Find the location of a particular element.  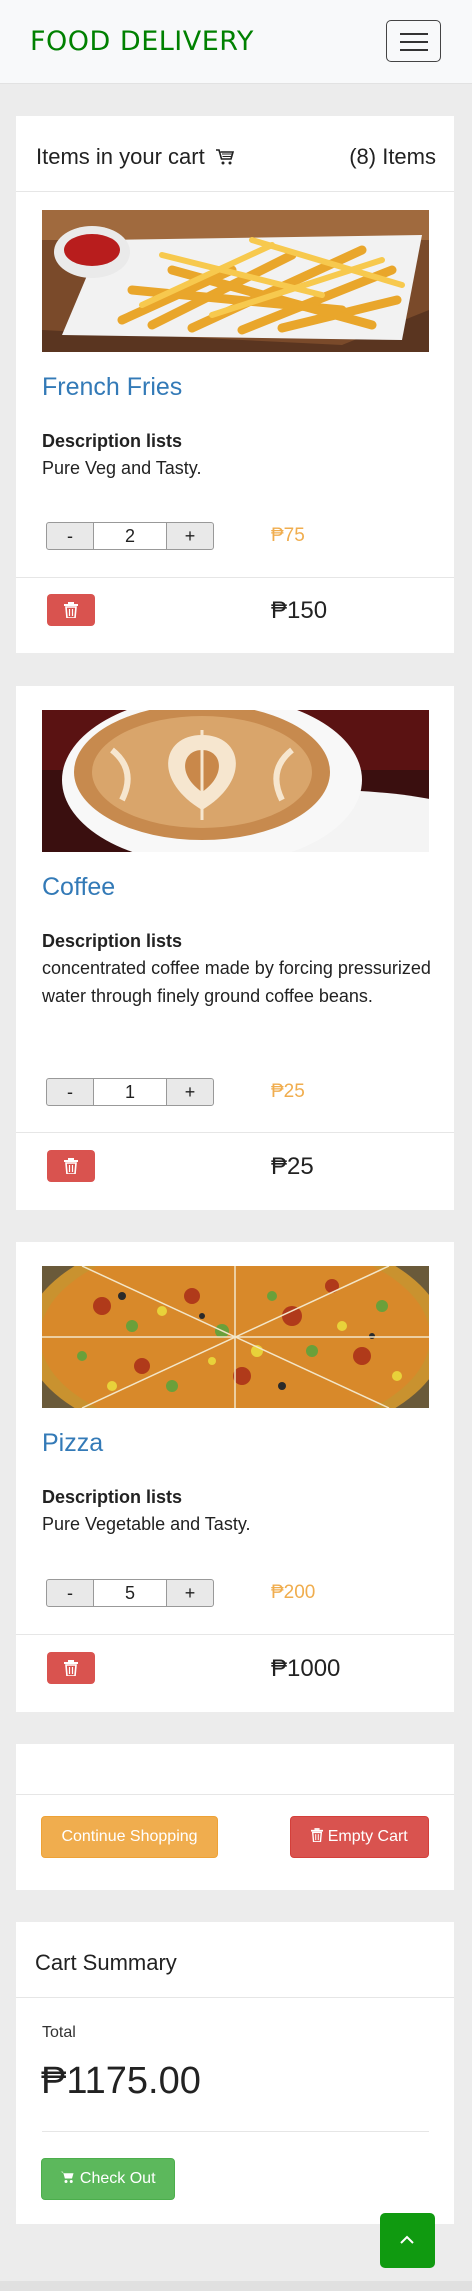

unit-price: ₱75 is located at coordinates (288, 535).